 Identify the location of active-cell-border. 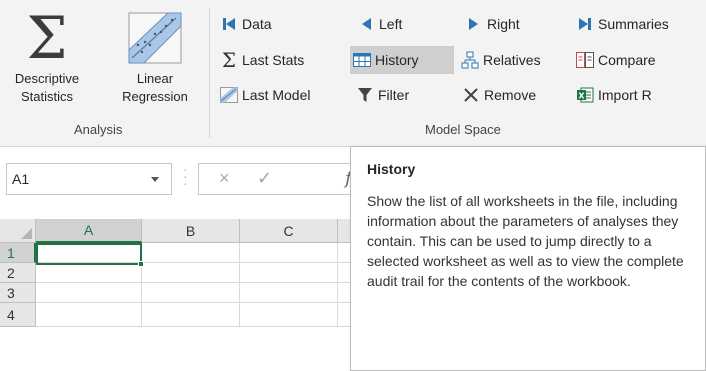
(90, 255).